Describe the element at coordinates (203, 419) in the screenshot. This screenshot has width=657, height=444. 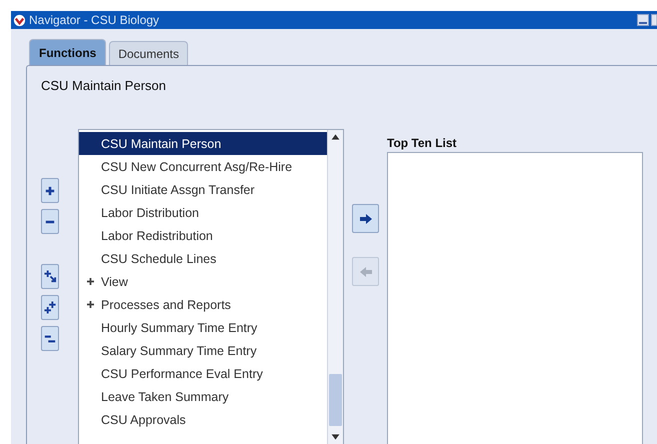
I see `function-list-item: CSU Approvals` at that location.